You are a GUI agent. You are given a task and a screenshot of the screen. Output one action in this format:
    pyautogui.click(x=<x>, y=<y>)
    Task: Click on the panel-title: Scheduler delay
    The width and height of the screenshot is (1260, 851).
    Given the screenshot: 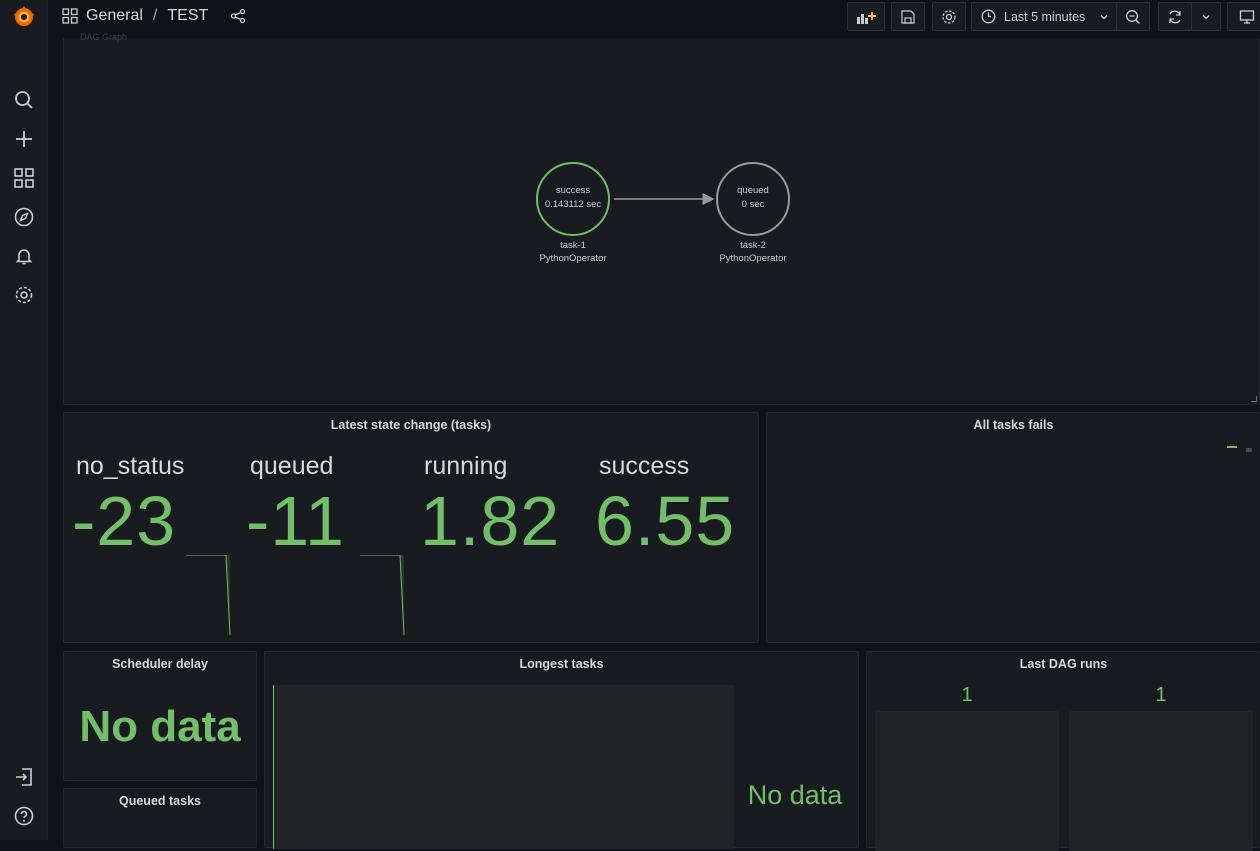 What is the action you would take?
    pyautogui.click(x=160, y=664)
    